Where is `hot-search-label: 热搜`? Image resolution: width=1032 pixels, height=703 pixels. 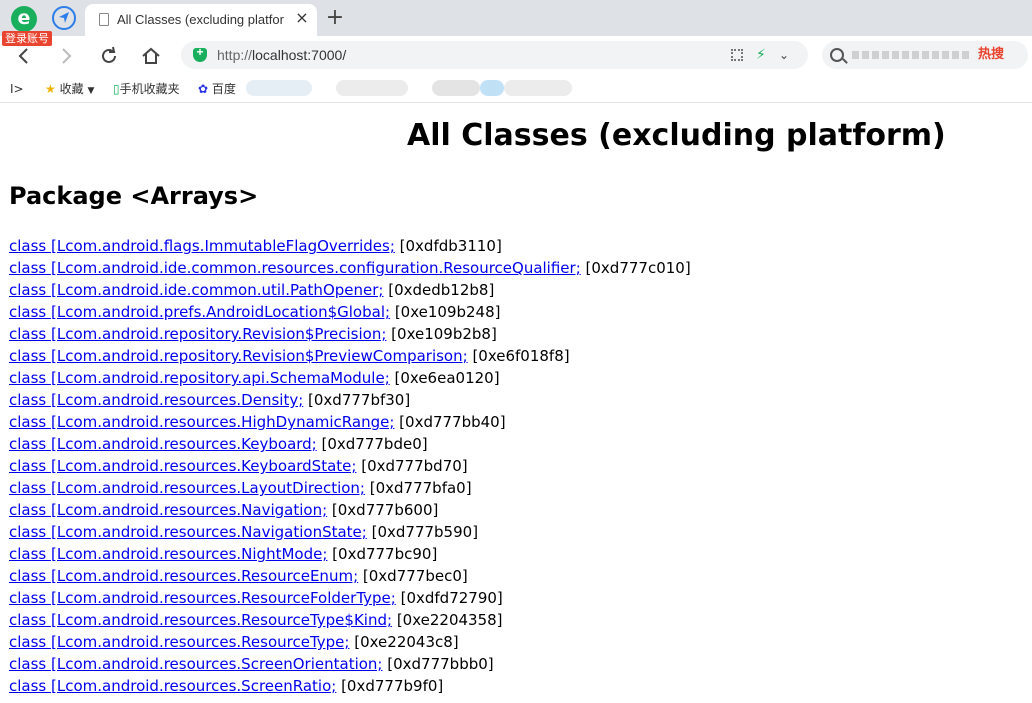 hot-search-label: 热搜 is located at coordinates (991, 55).